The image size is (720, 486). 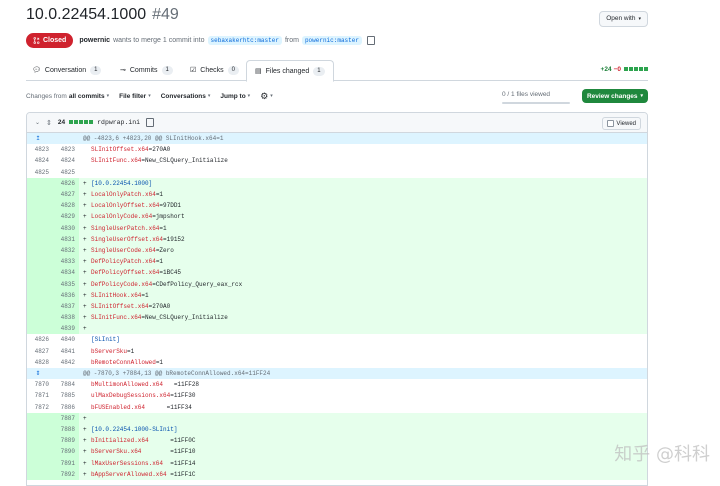 I want to click on viewed-checkbox: Viewed, so click(x=621, y=123).